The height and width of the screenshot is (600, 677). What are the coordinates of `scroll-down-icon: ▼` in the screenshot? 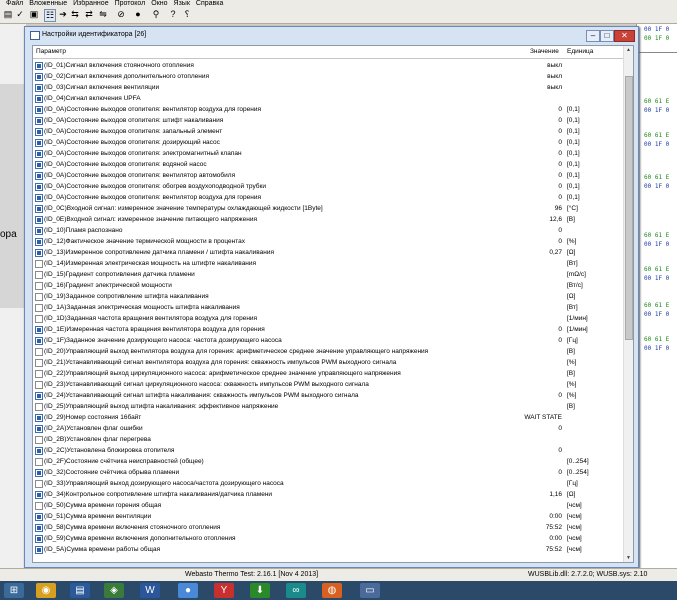 It's located at (628, 558).